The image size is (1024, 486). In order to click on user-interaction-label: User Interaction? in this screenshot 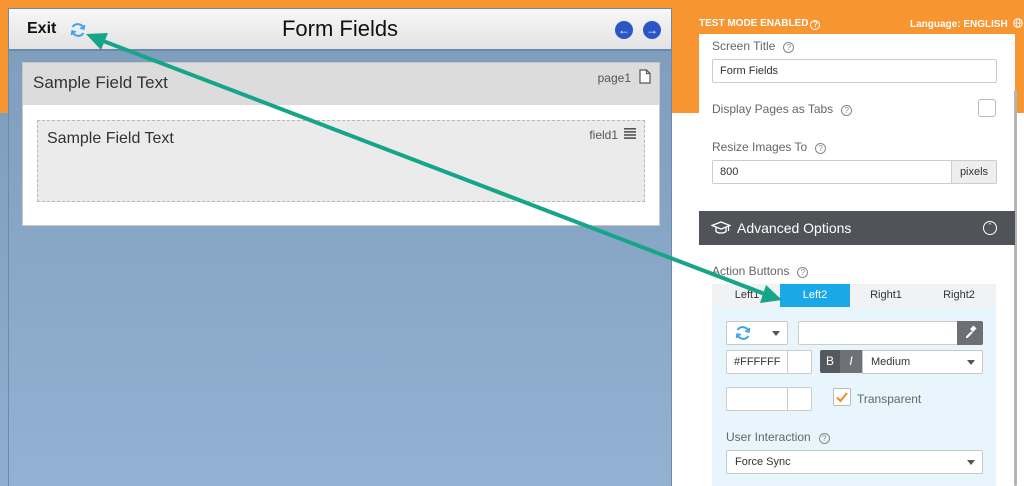, I will do `click(778, 437)`.